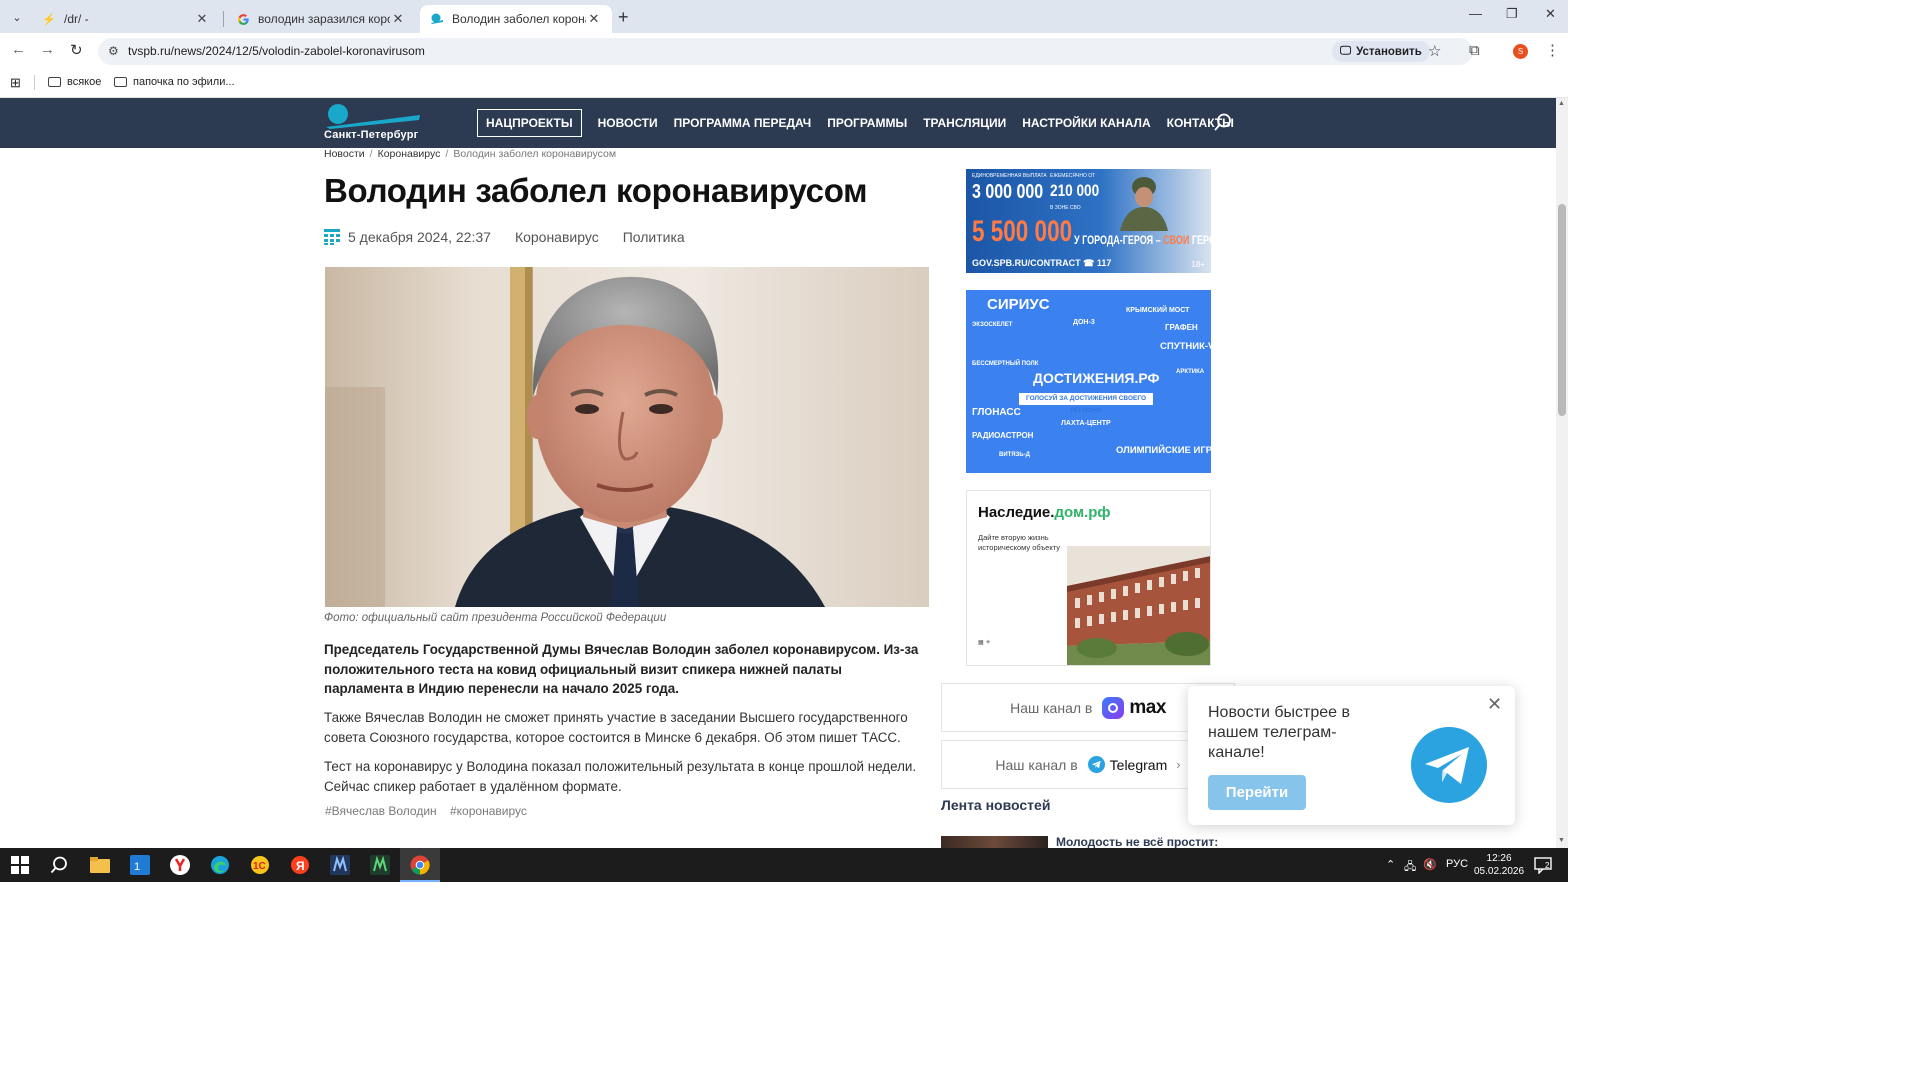  What do you see at coordinates (381, 811) in the screenshot?
I see `tag-link: #Вячеслав Володин` at bounding box center [381, 811].